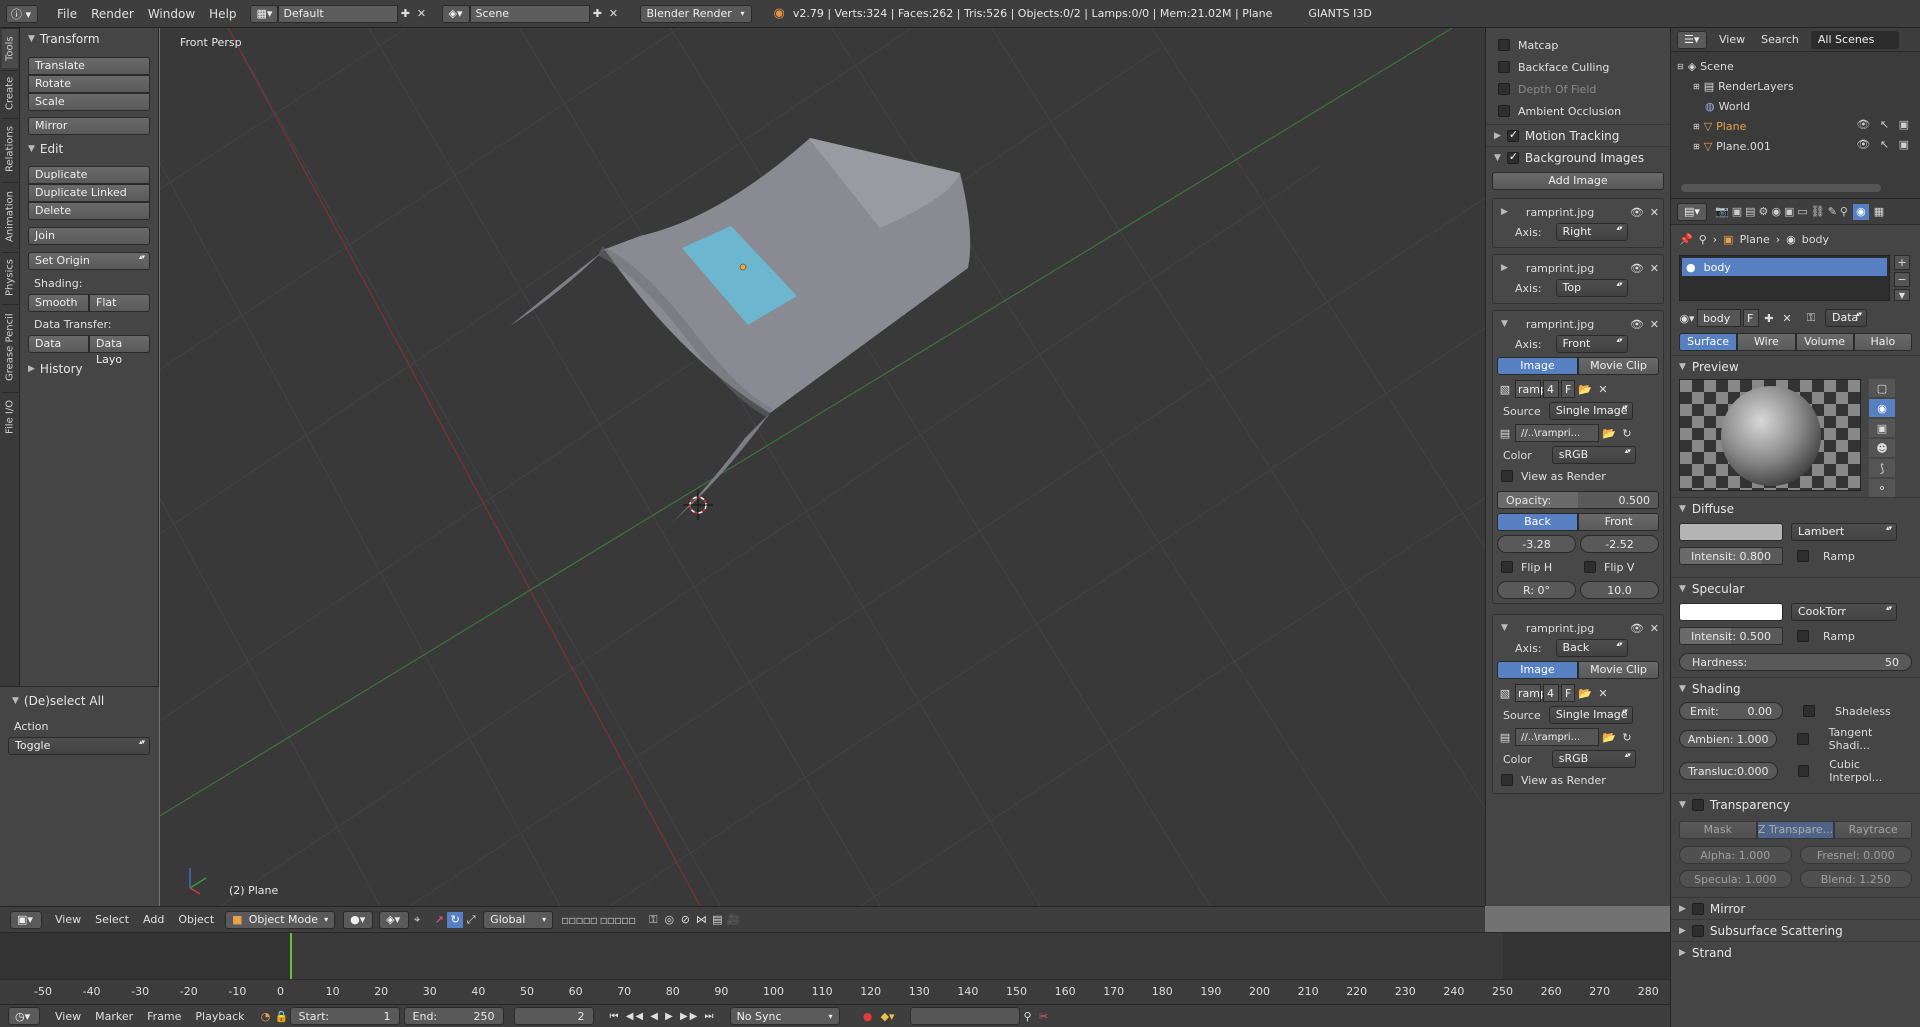 Image resolution: width=1920 pixels, height=1027 pixels. I want to click on delete-keyframe-icon: ✂, so click(1044, 1016).